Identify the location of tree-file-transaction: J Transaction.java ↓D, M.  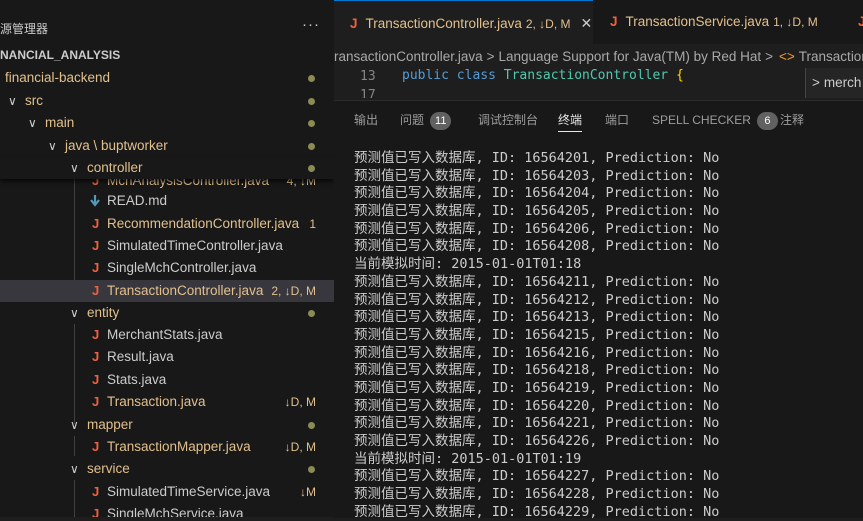
(167, 402).